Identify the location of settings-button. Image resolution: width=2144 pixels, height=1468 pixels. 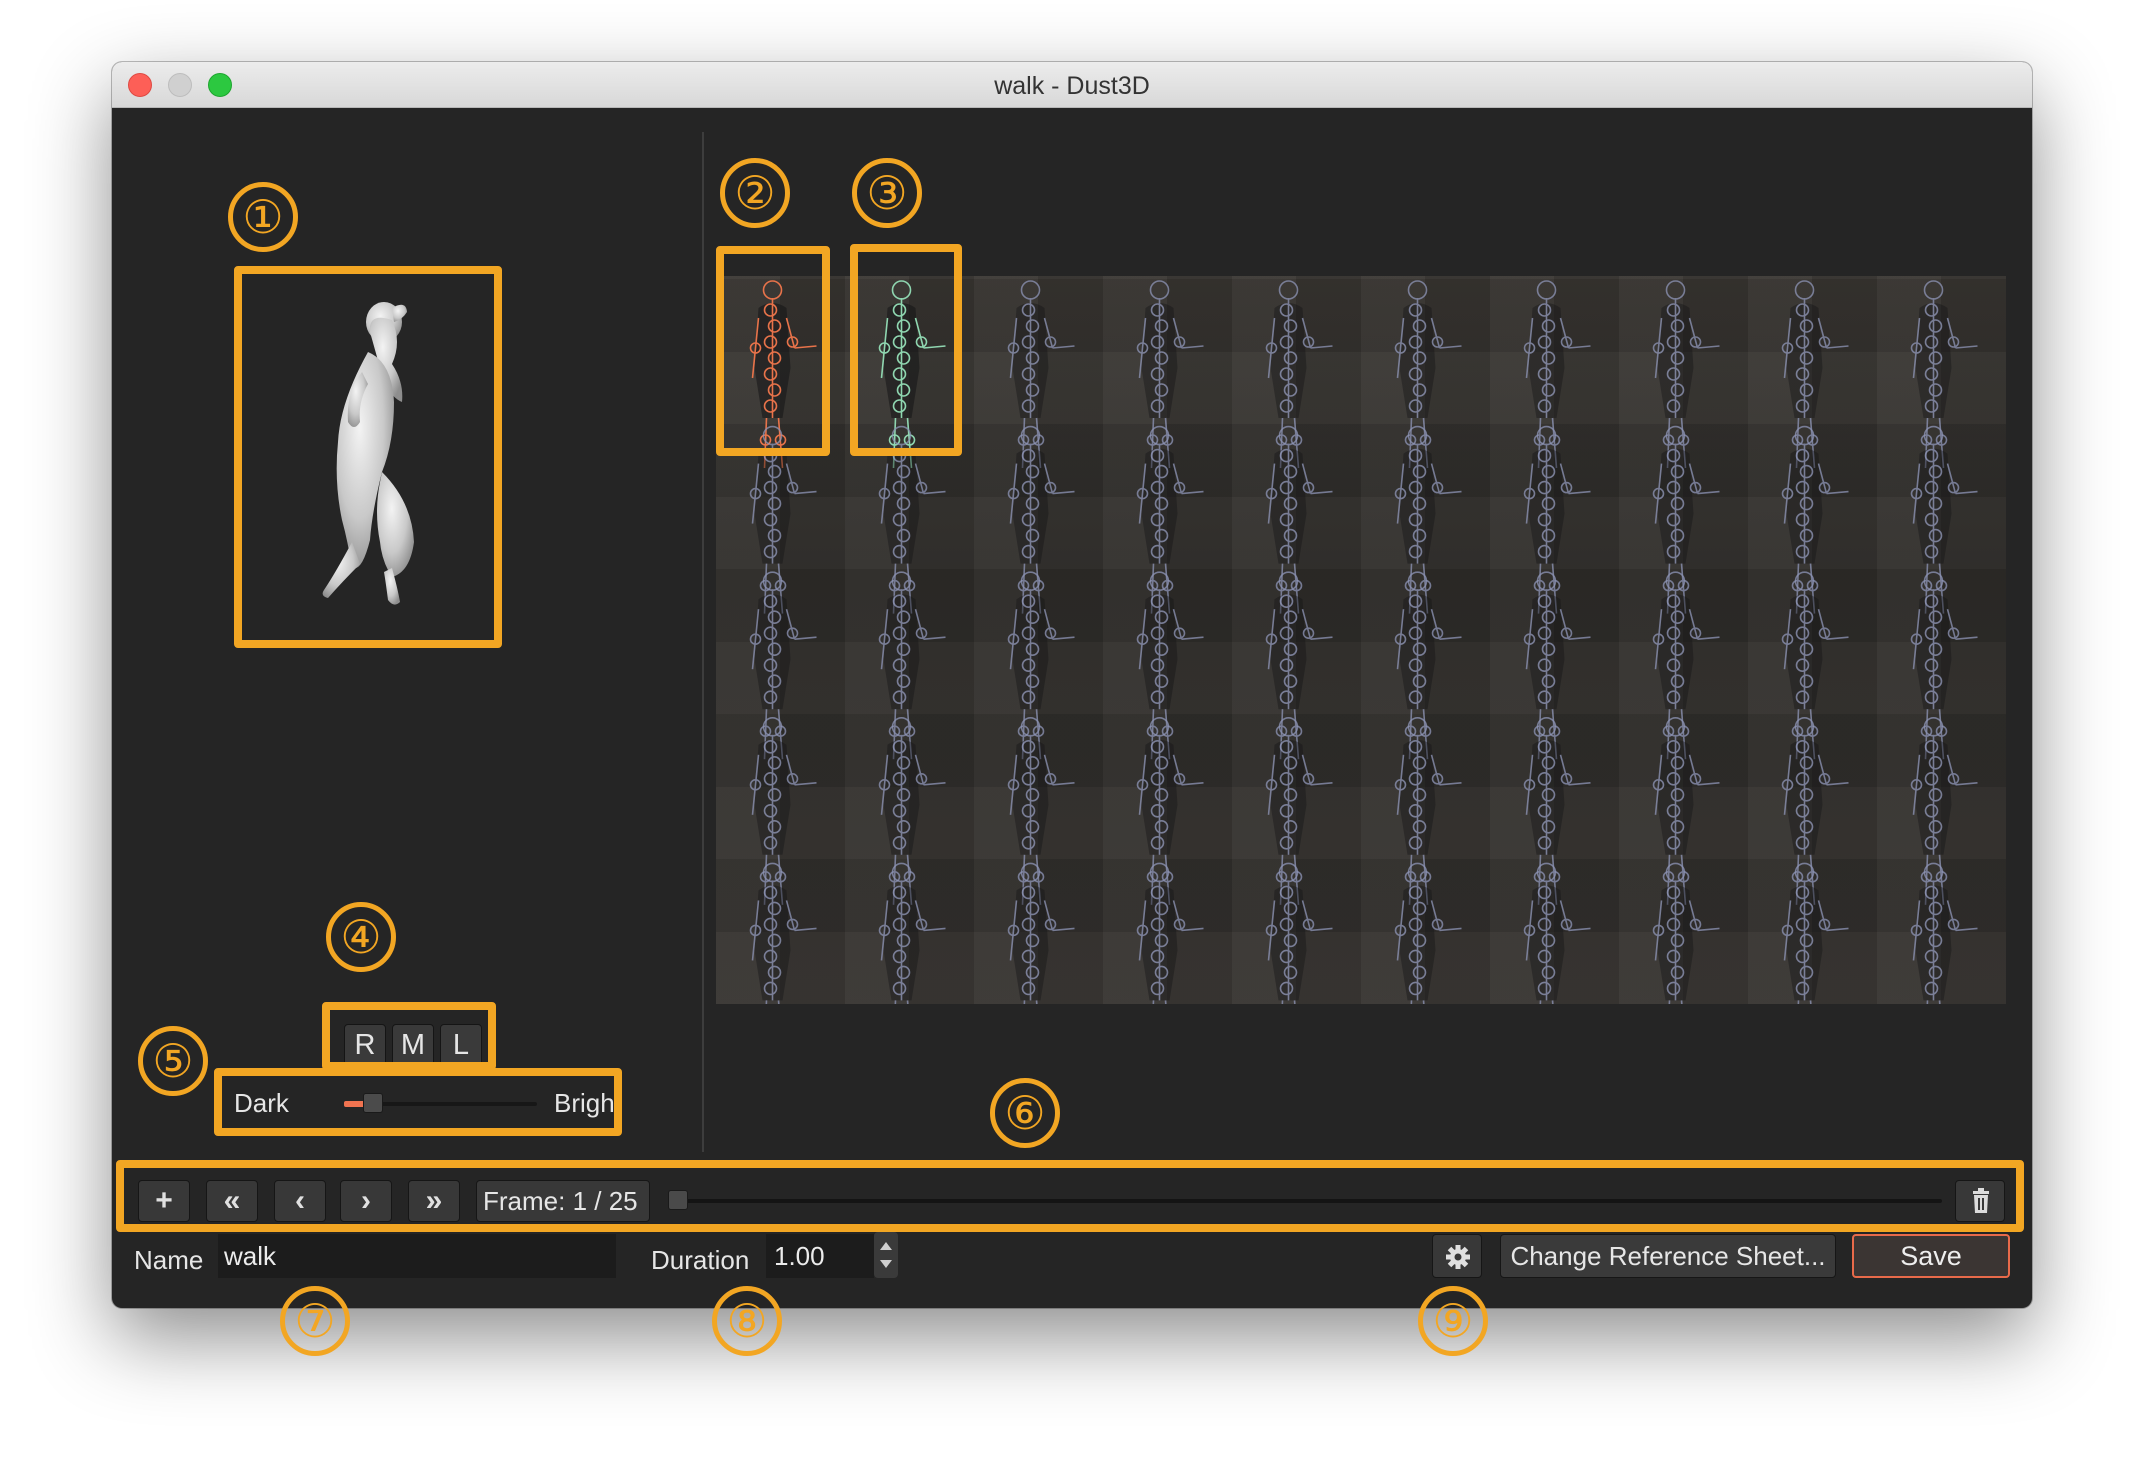
(1457, 1256).